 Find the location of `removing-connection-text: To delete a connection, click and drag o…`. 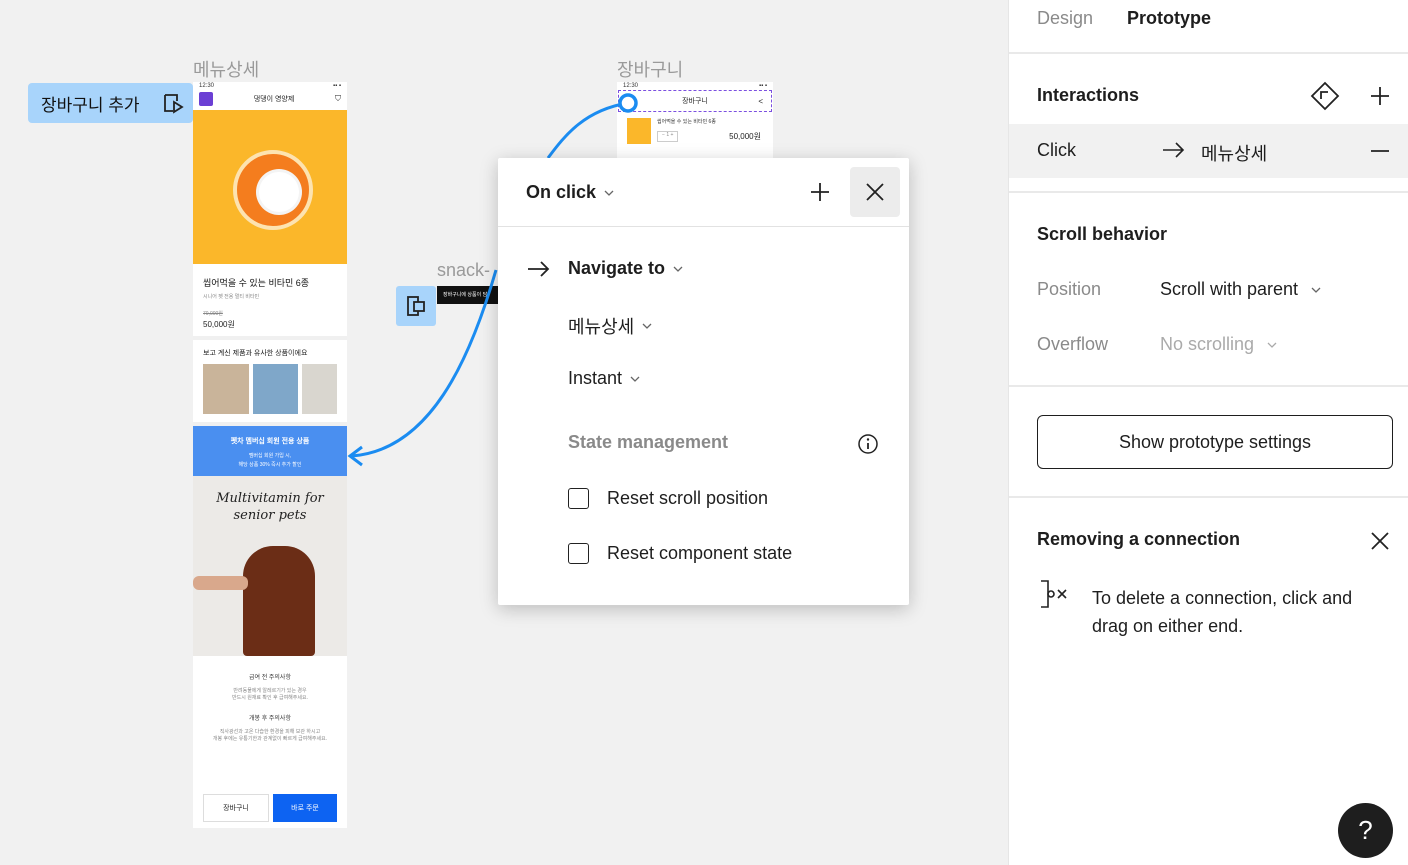

removing-connection-text: To delete a connection, click and drag o… is located at coordinates (1222, 612).